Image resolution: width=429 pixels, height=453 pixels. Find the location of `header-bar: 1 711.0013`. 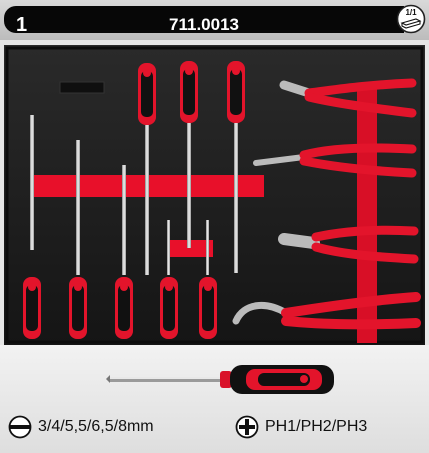

header-bar: 1 711.0013 is located at coordinates (204, 21).